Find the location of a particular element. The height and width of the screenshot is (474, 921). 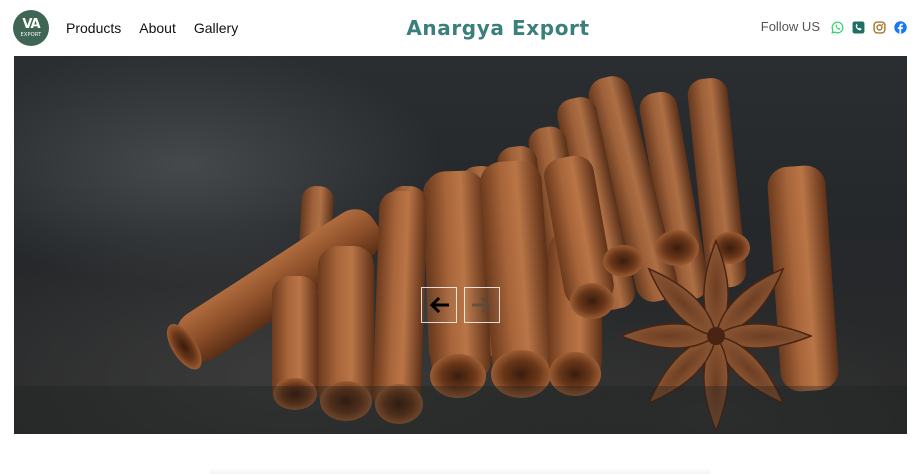

facebook-icon is located at coordinates (900, 27).